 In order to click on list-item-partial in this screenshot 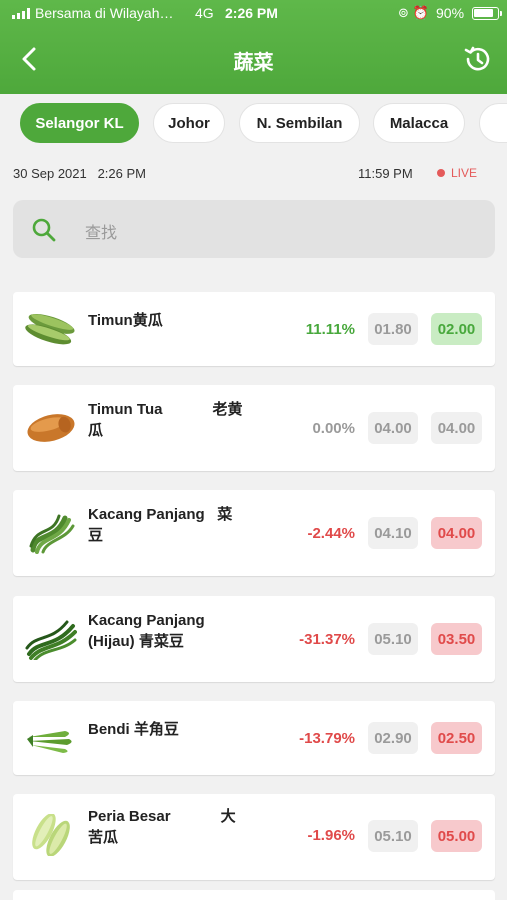, I will do `click(254, 895)`.